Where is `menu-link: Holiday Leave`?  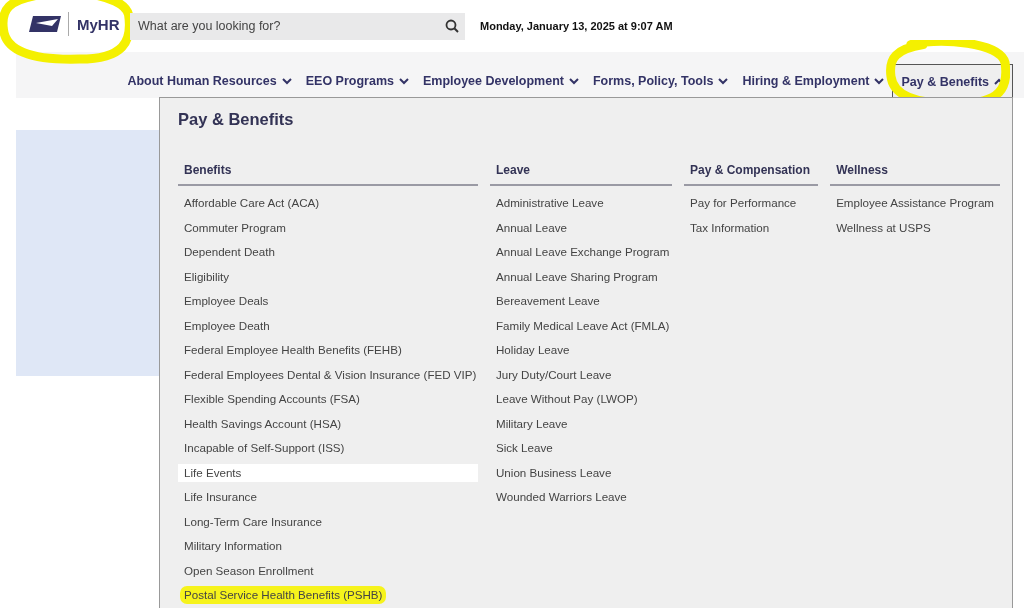 menu-link: Holiday Leave is located at coordinates (581, 350).